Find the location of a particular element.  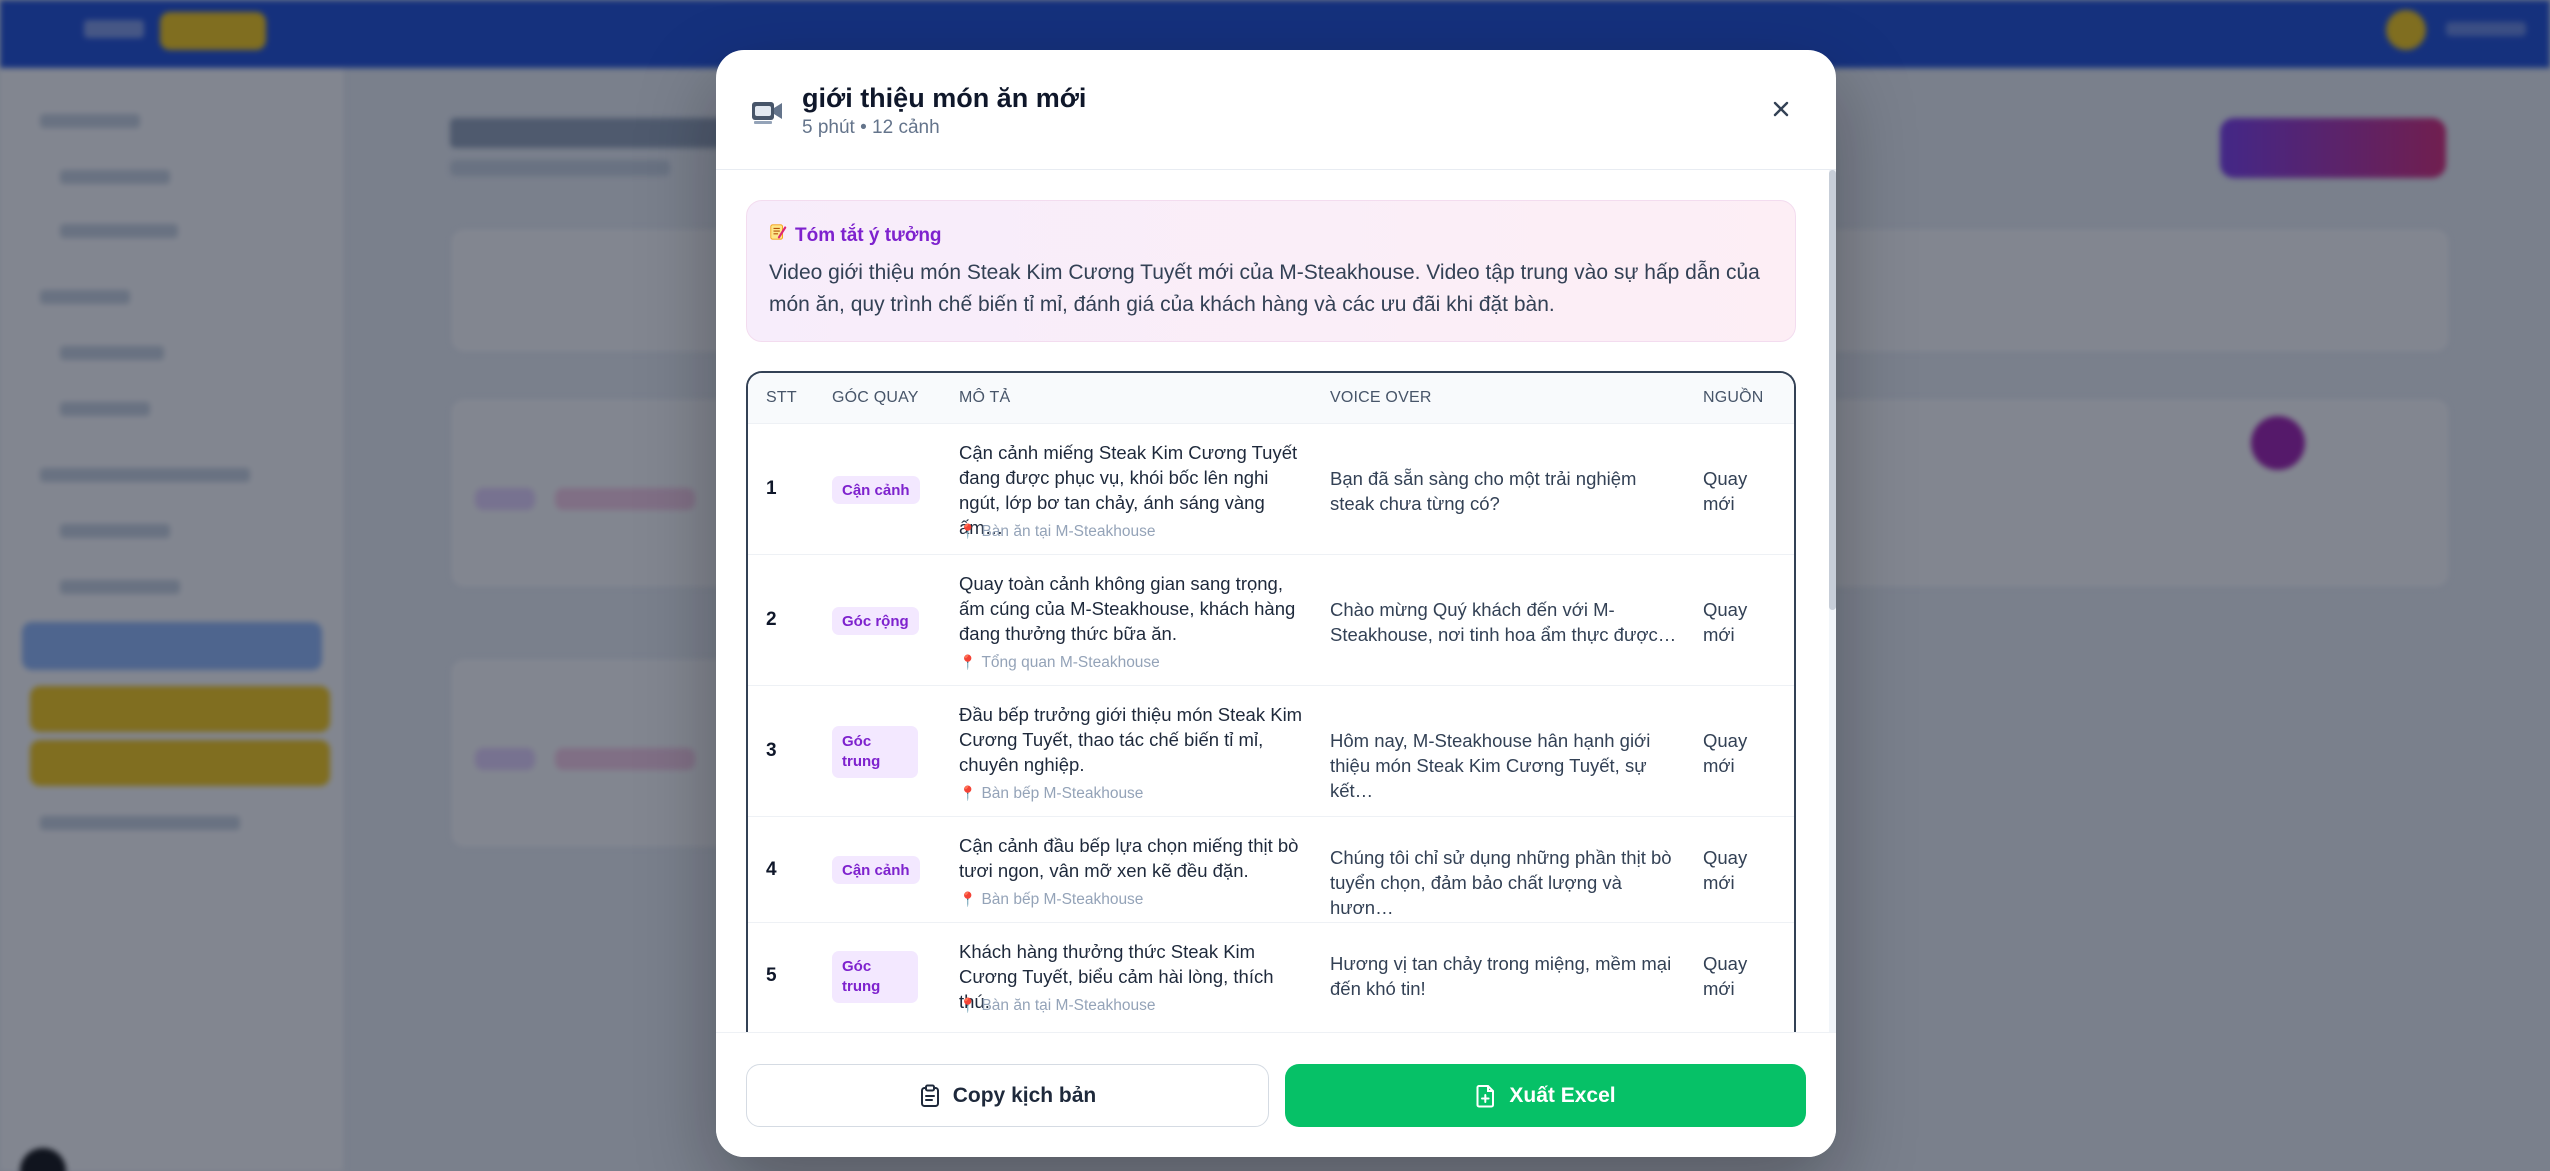

row-stt: 4 is located at coordinates (771, 869).